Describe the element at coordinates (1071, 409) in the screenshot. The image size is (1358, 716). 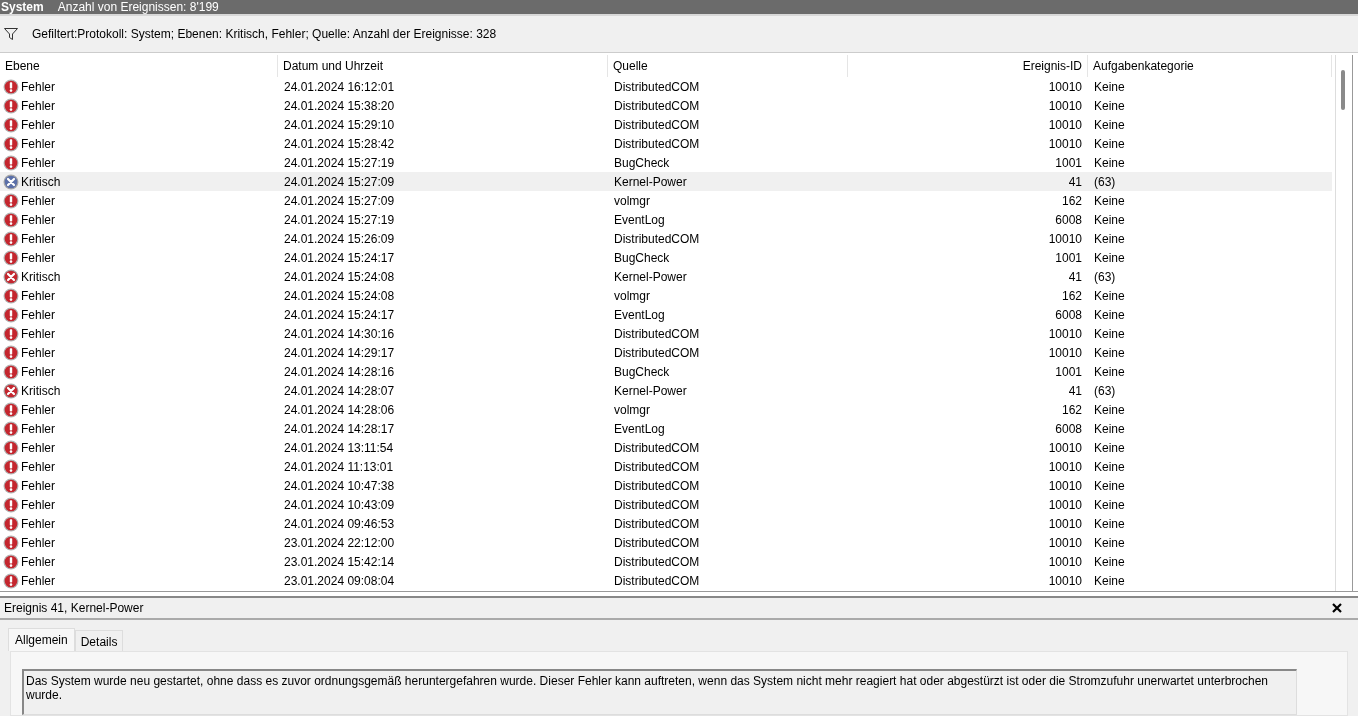
I see `event-id-cell-text: 162` at that location.